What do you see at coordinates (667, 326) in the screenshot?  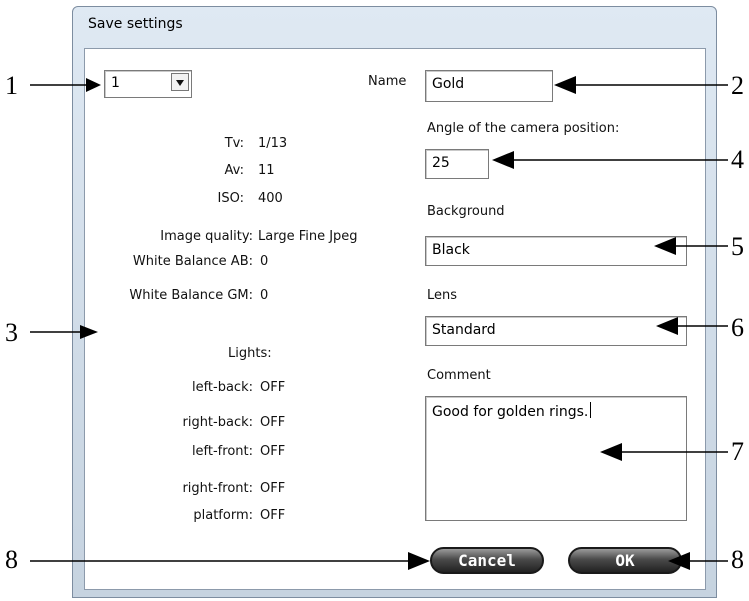 I see `callout-arrow-6-head` at bounding box center [667, 326].